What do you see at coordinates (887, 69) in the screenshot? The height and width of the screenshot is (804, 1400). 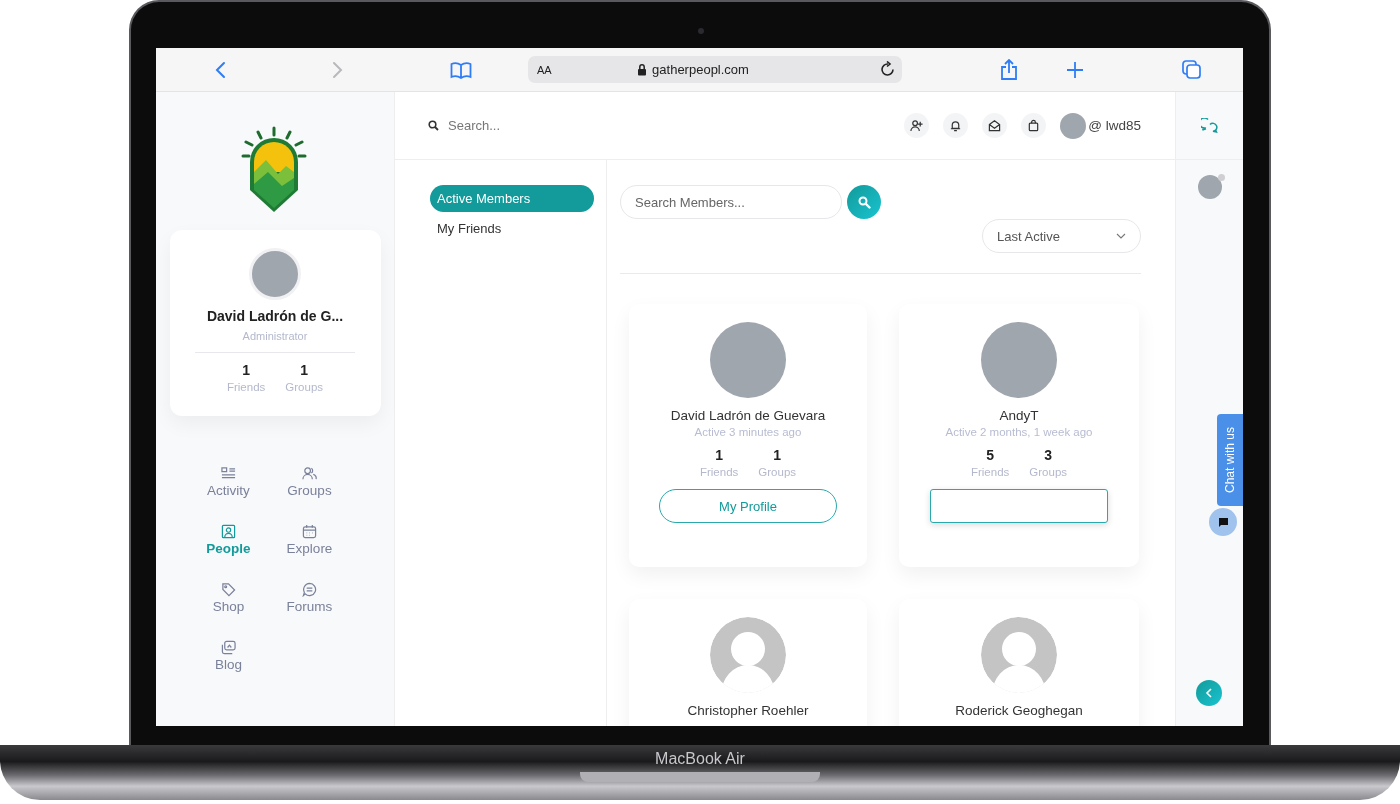 I see `reload-icon` at bounding box center [887, 69].